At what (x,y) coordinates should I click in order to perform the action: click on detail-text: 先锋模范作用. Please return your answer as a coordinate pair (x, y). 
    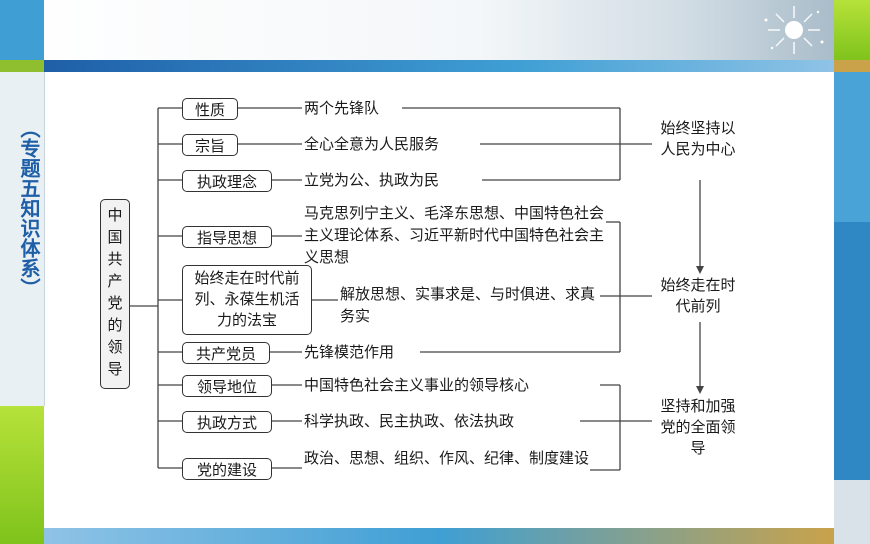
    Looking at the image, I should click on (349, 352).